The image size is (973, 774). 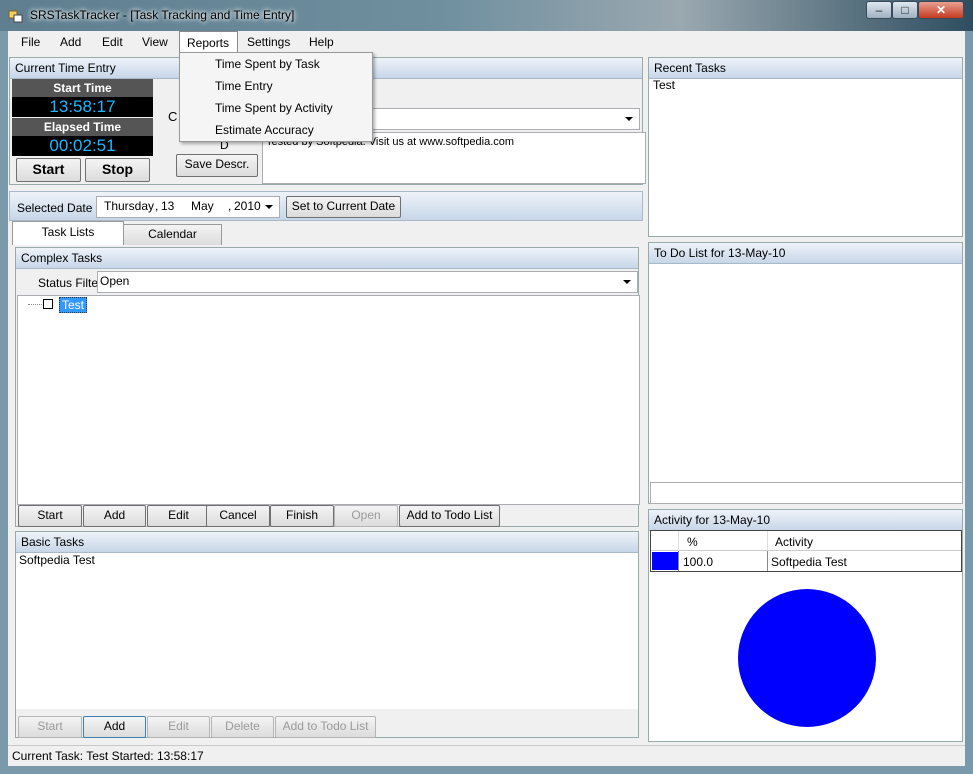 What do you see at coordinates (449, 516) in the screenshot?
I see `complex-add-todo-button: Add to Todo List` at bounding box center [449, 516].